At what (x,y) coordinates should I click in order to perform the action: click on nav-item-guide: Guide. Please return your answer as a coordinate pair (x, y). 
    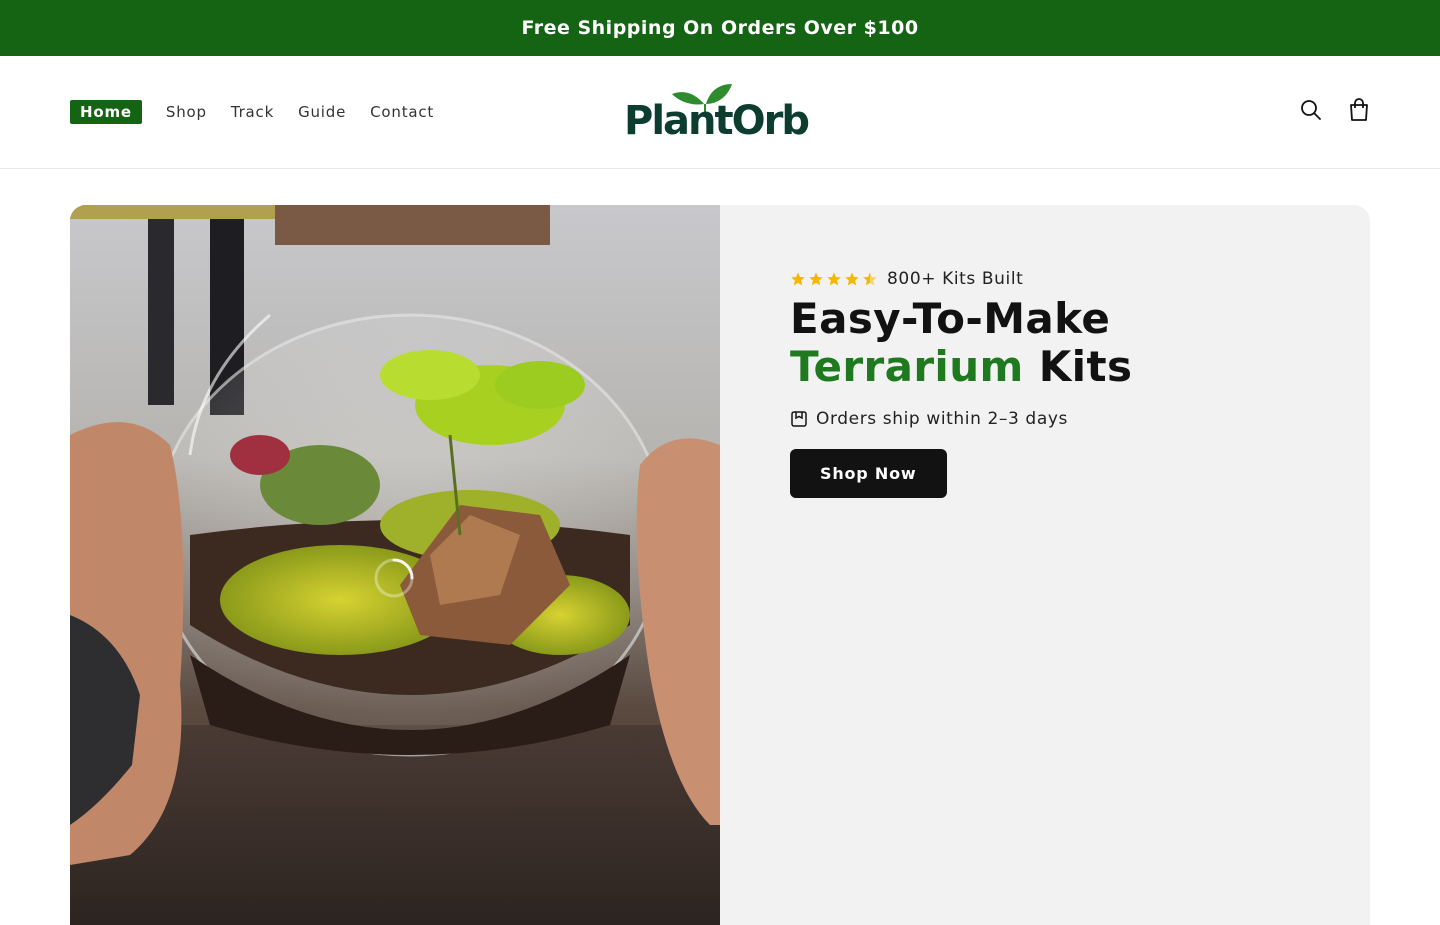
    Looking at the image, I should click on (322, 112).